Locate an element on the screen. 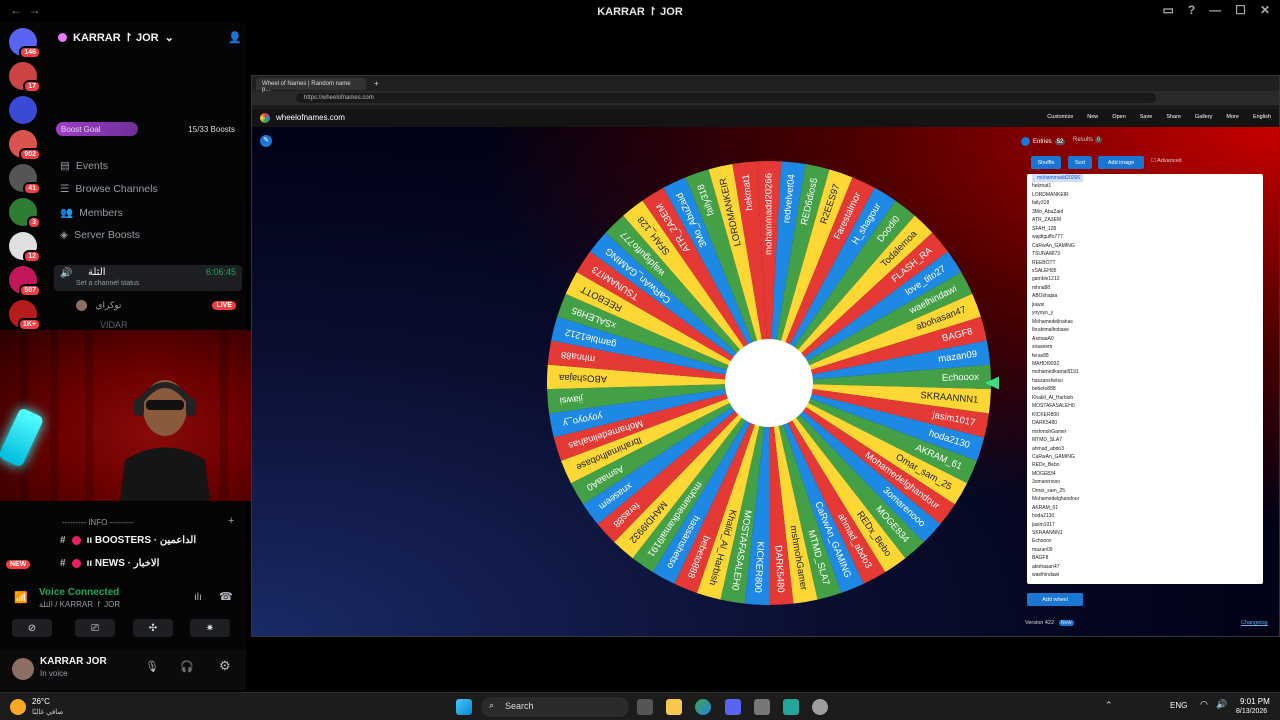  minimize-icon: — is located at coordinates (1215, 10).